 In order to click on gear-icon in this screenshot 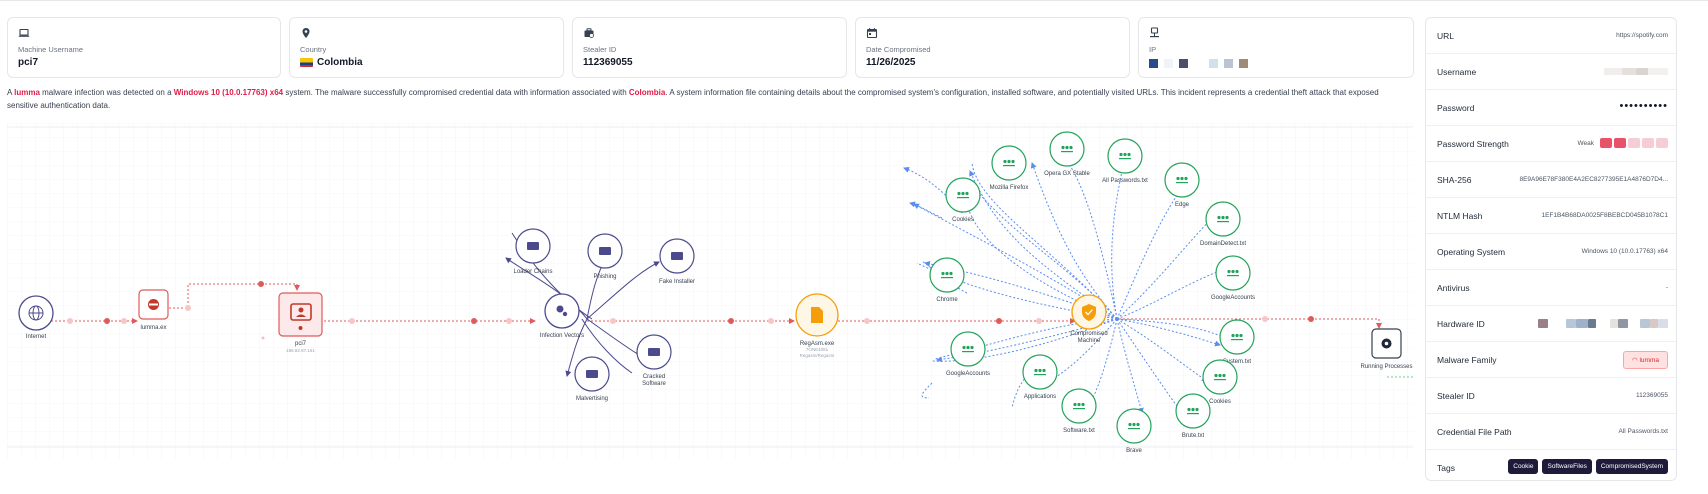, I will do `click(1386, 343)`.